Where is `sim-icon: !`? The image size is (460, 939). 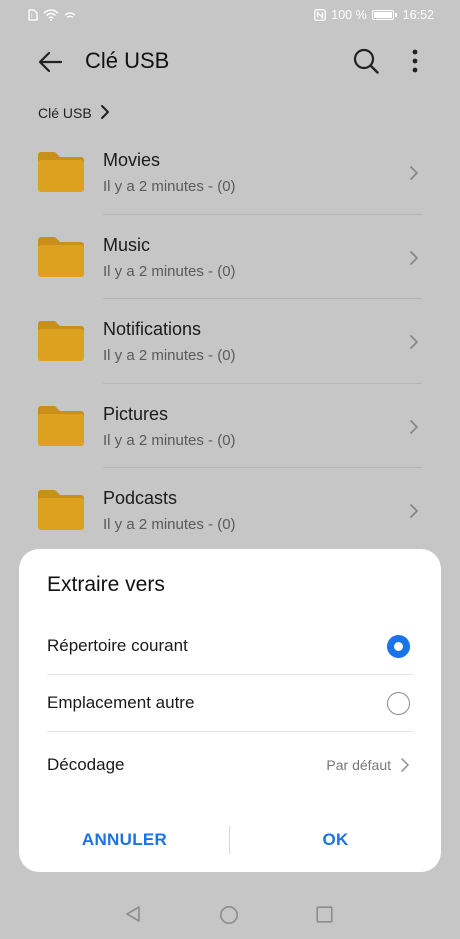
sim-icon: ! is located at coordinates (33, 15).